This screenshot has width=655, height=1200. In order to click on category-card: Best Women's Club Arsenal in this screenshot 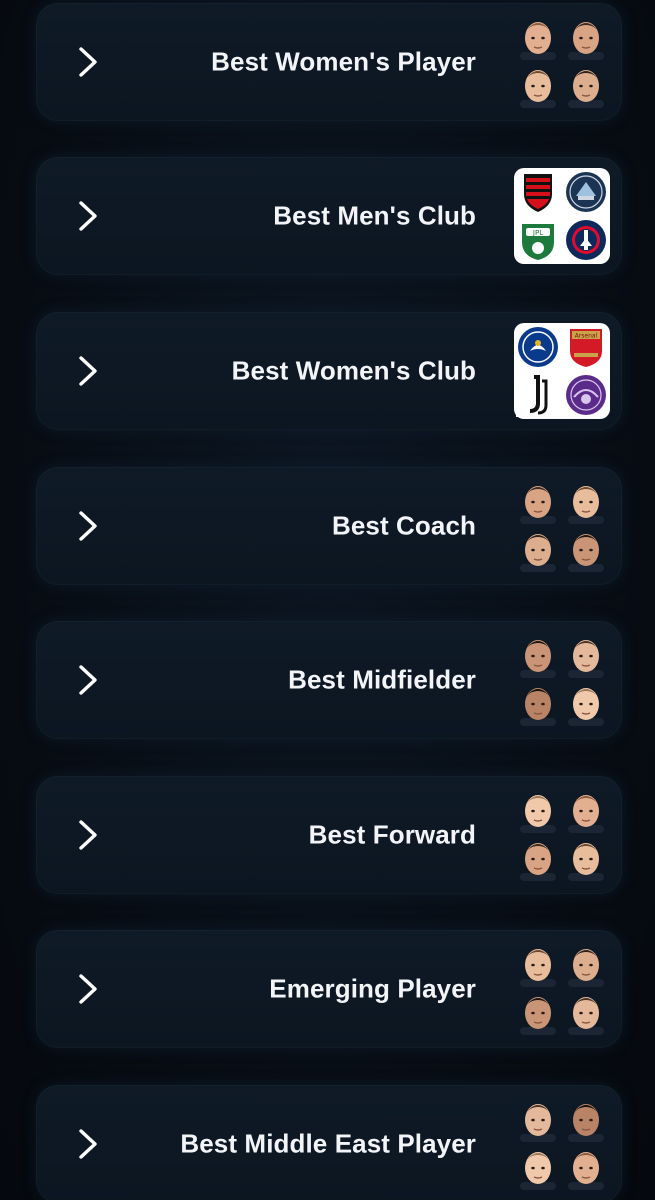, I will do `click(329, 371)`.